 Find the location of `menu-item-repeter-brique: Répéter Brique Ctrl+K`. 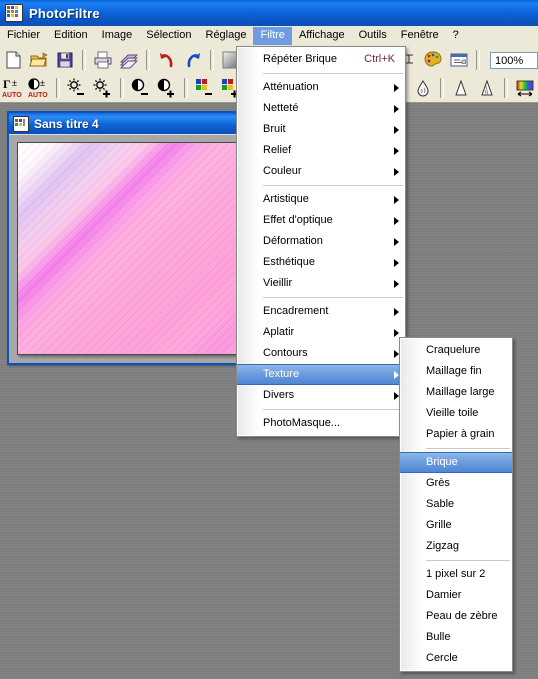

menu-item-repeter-brique: Répéter Brique Ctrl+K is located at coordinates (321, 59).